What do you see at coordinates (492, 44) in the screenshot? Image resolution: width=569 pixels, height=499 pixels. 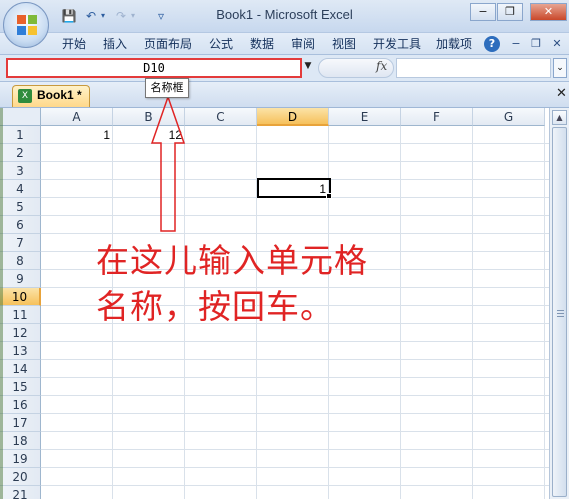 I see `help-icon: ?` at bounding box center [492, 44].